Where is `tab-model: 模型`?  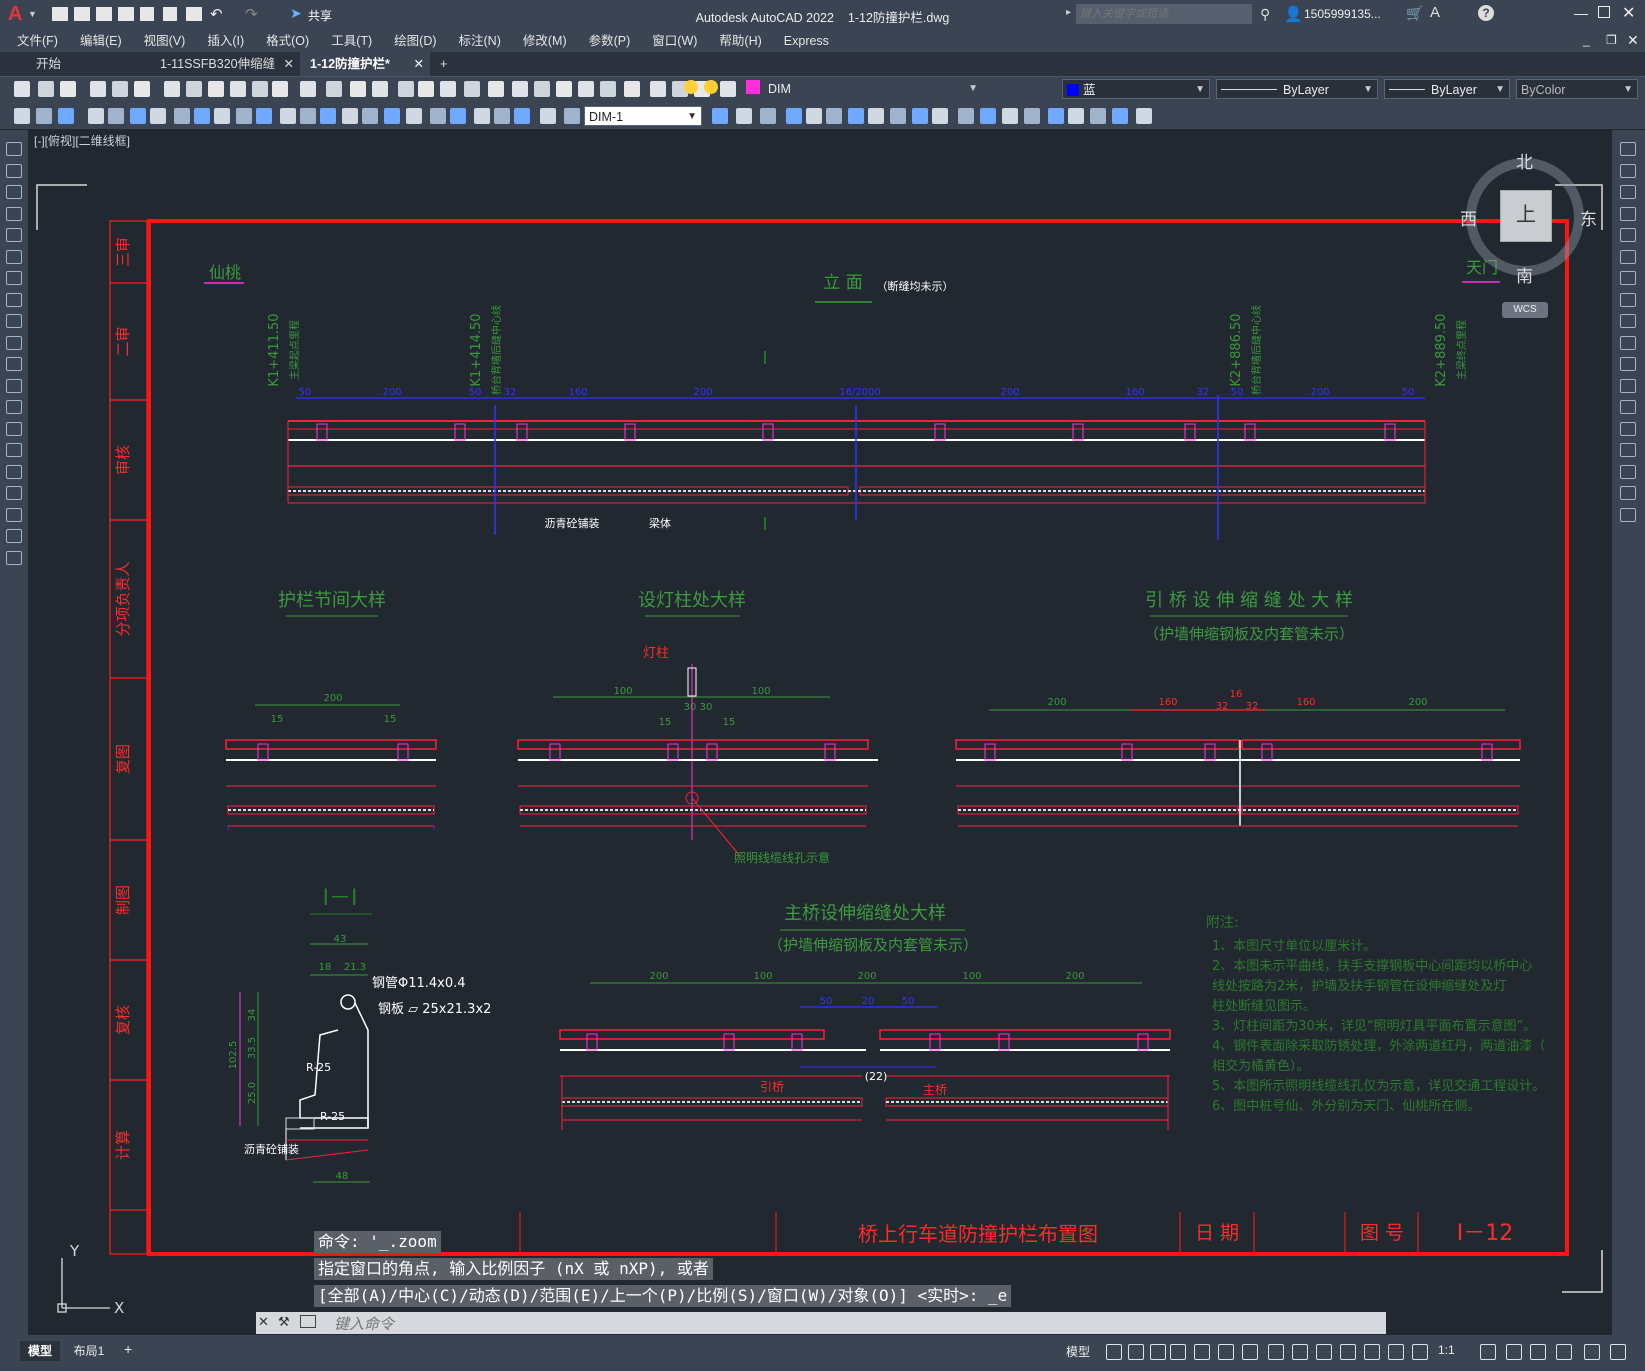 tab-model: 模型 is located at coordinates (40, 1351).